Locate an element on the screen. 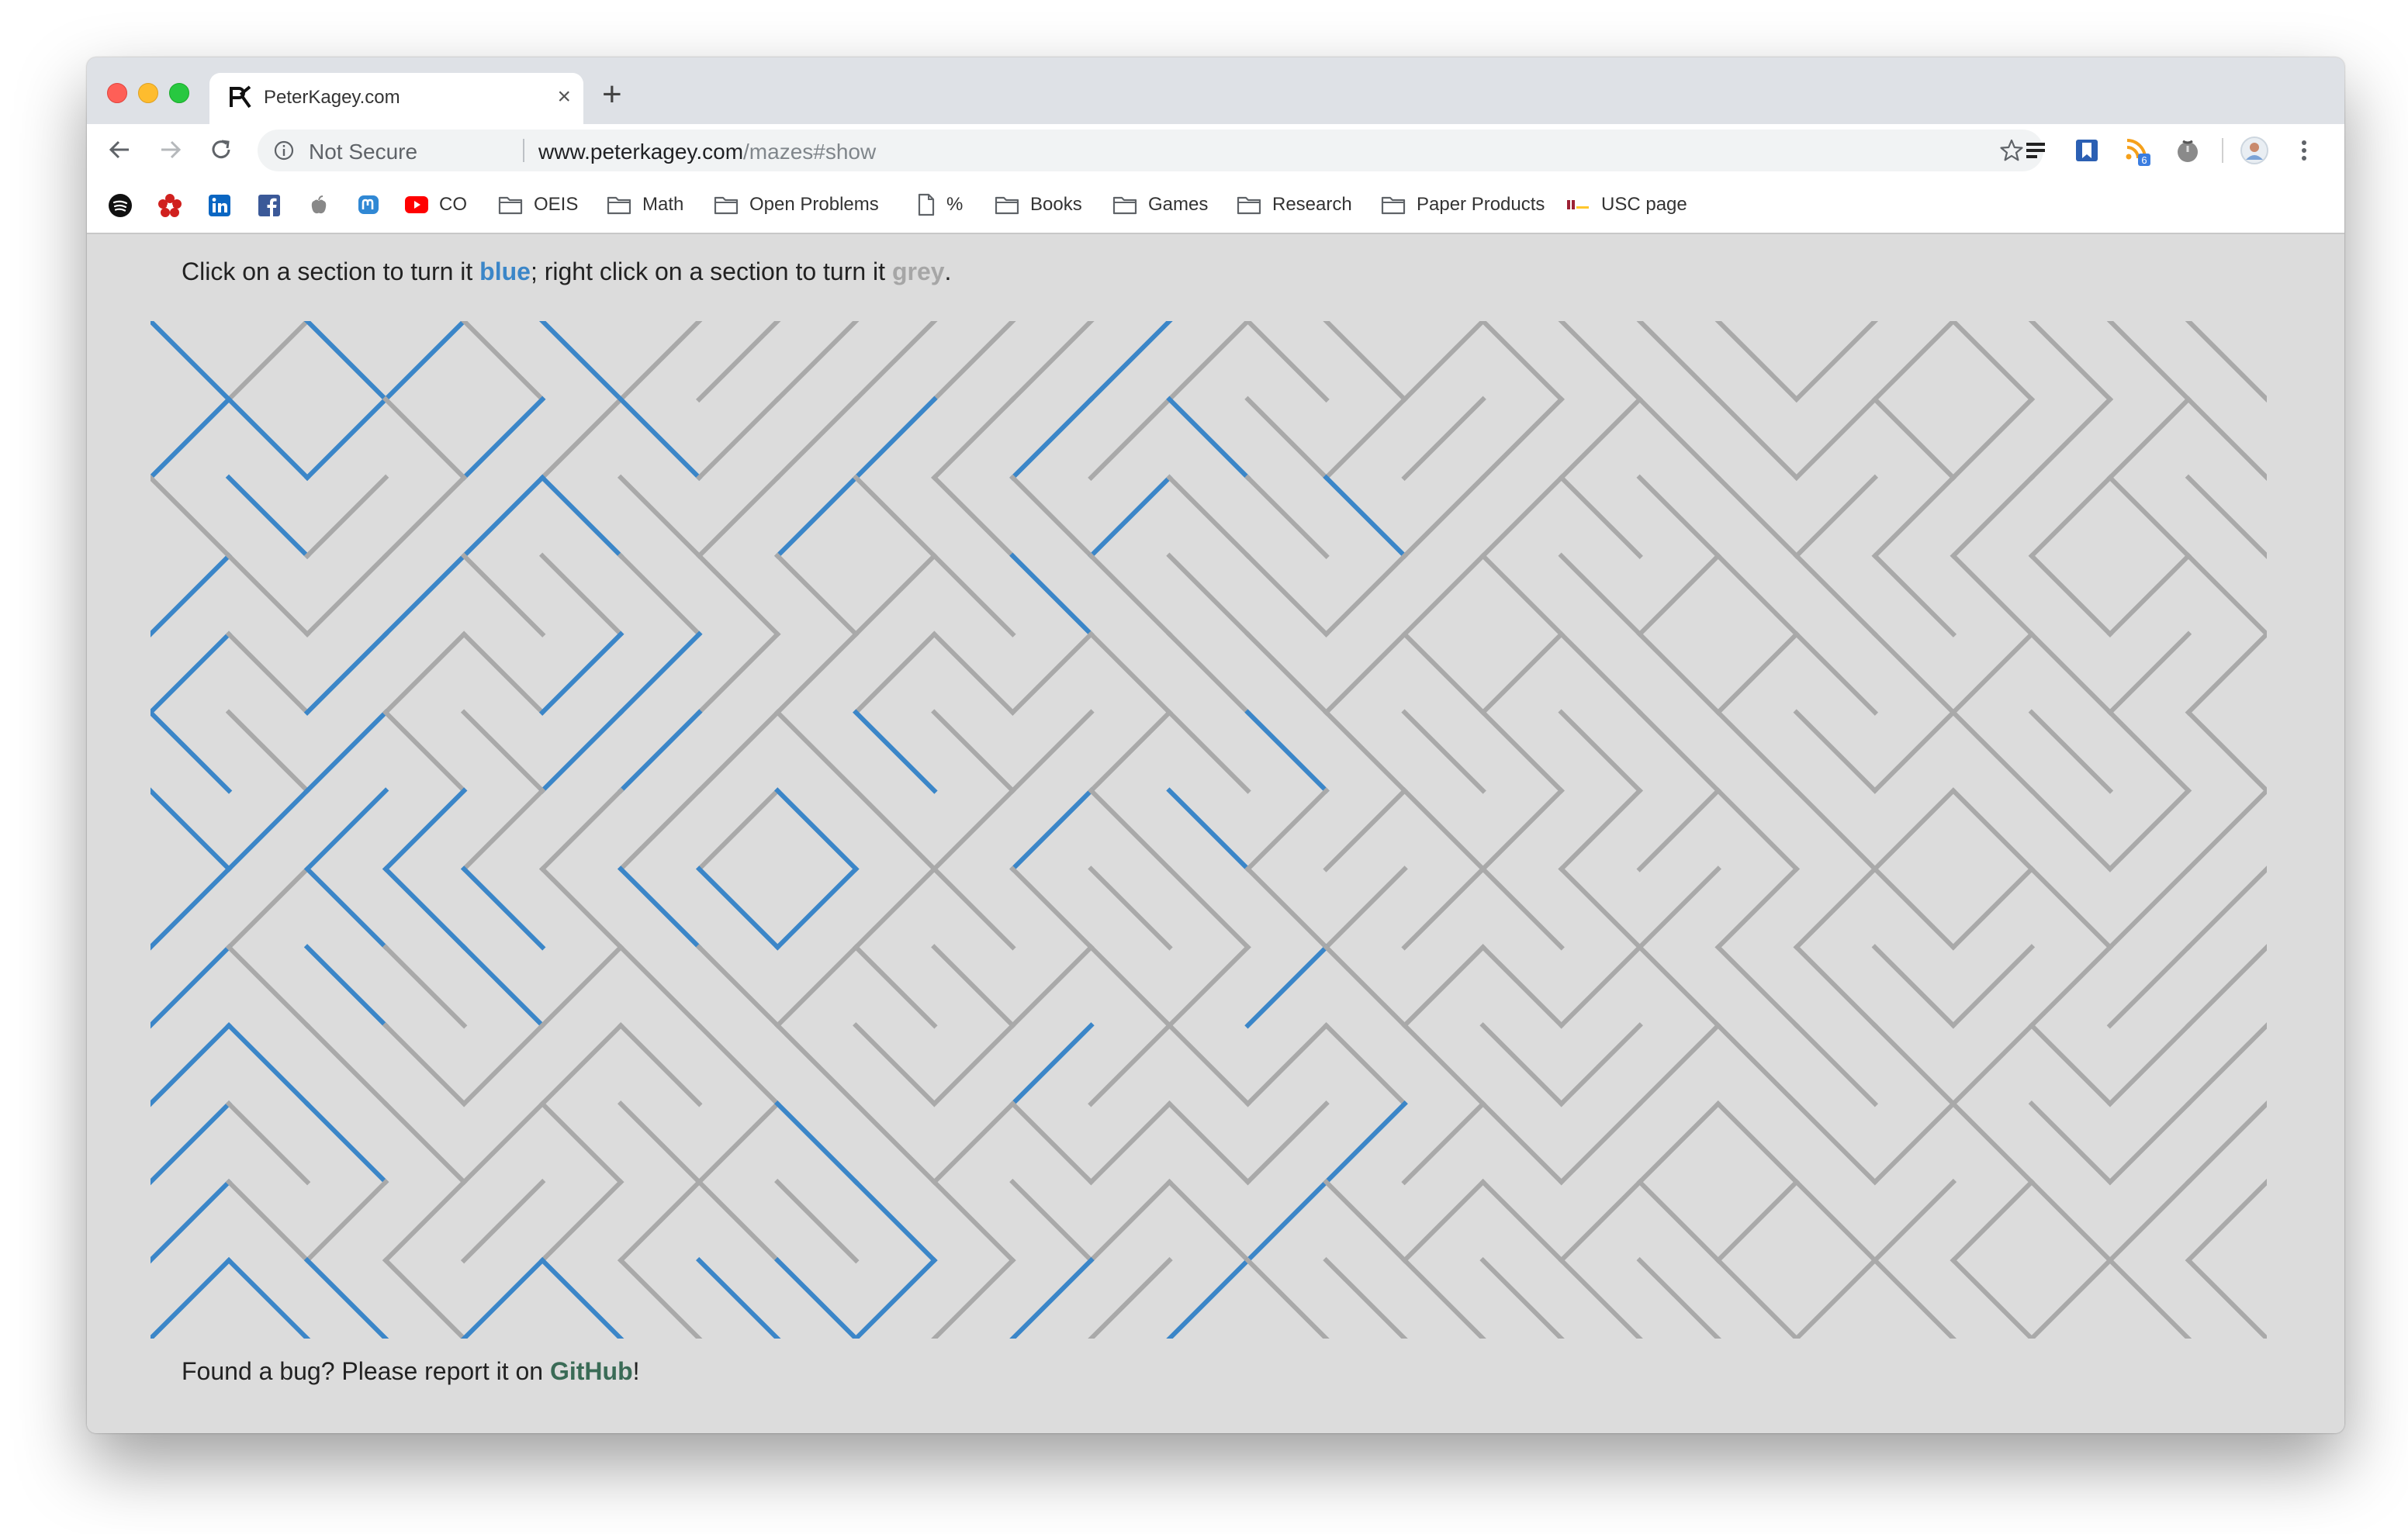 The height and width of the screenshot is (1534, 2408). linkedin-icon is located at coordinates (220, 205).